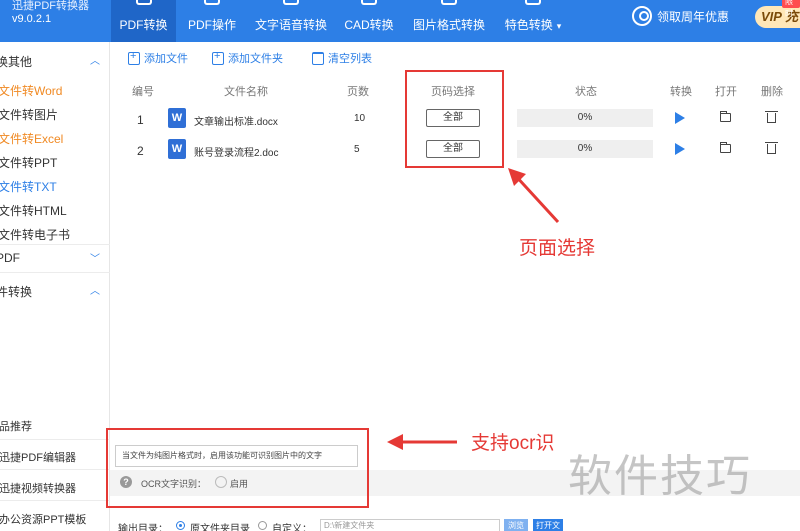  What do you see at coordinates (726, 92) in the screenshot?
I see `col-open: 打开` at bounding box center [726, 92].